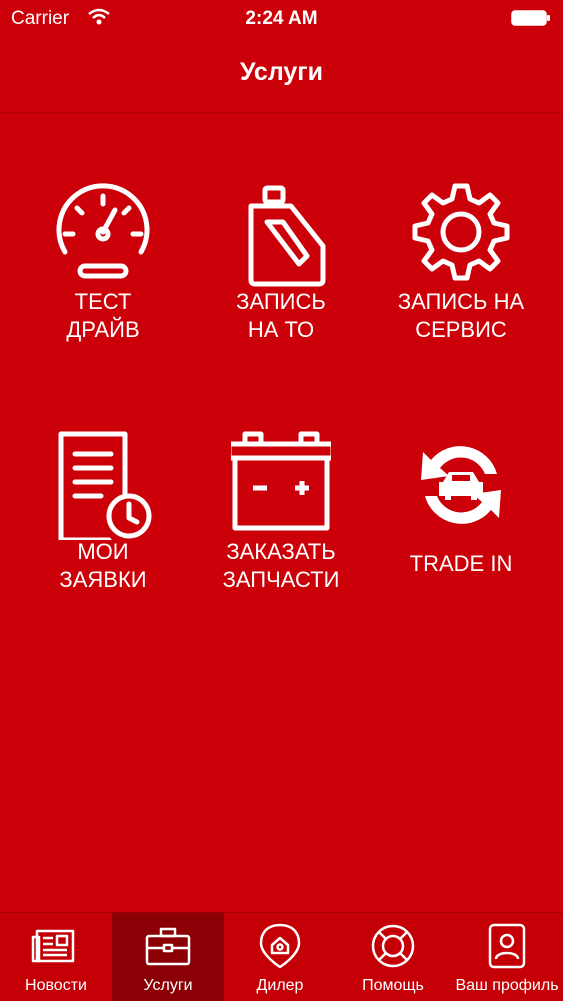  I want to click on service-my-requests: МОИ ЗАЯВКИ, so click(103, 505).